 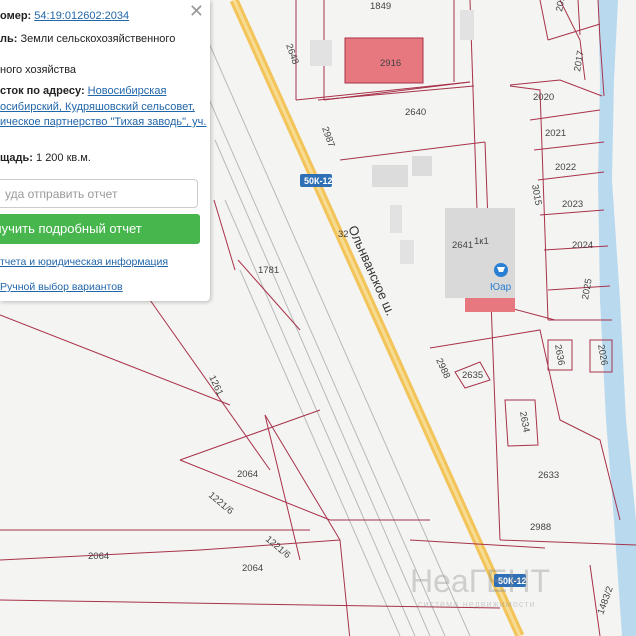 I want to click on address-line-3: ическое партнерство "Тихая заводь", уч., so click(x=103, y=122).